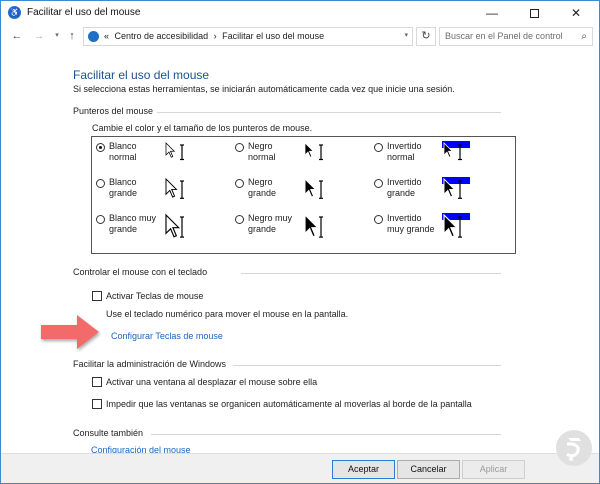 The height and width of the screenshot is (484, 600). Describe the element at coordinates (70, 332) in the screenshot. I see `red-arrow-icon` at that location.